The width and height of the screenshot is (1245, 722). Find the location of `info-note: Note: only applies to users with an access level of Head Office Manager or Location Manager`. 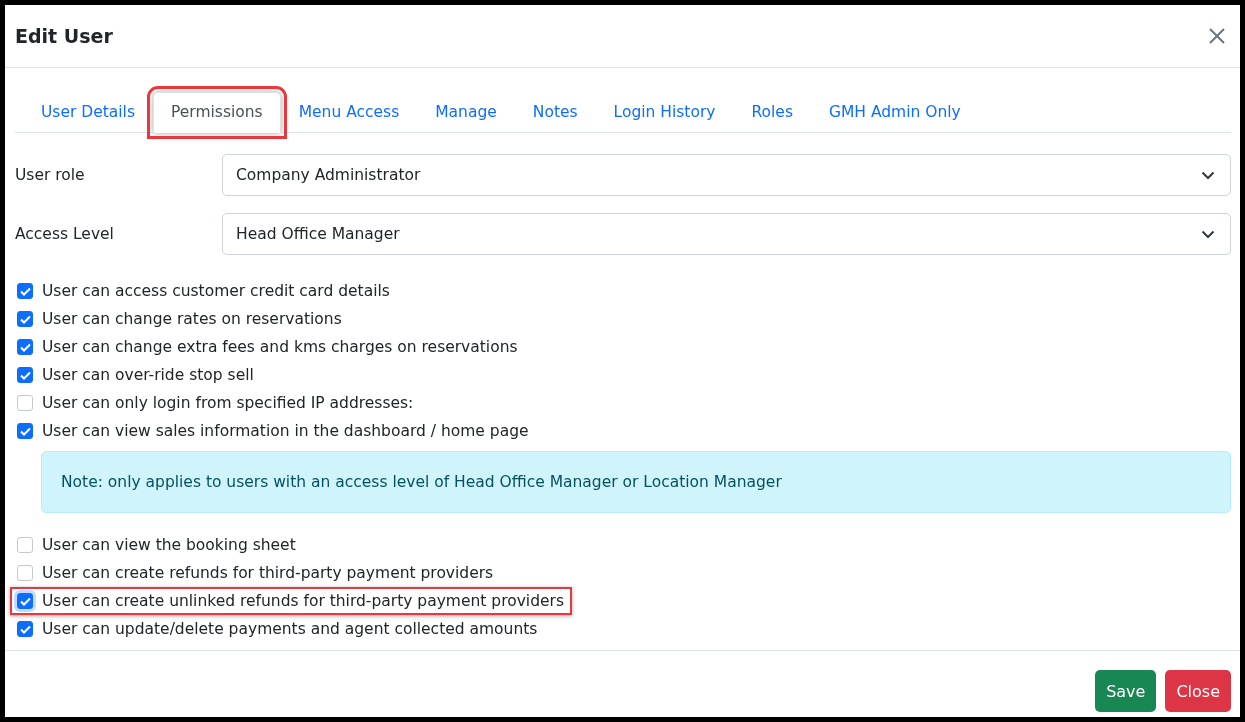

info-note: Note: only applies to users with an access level of Head Office Manager or Location Manager is located at coordinates (636, 482).